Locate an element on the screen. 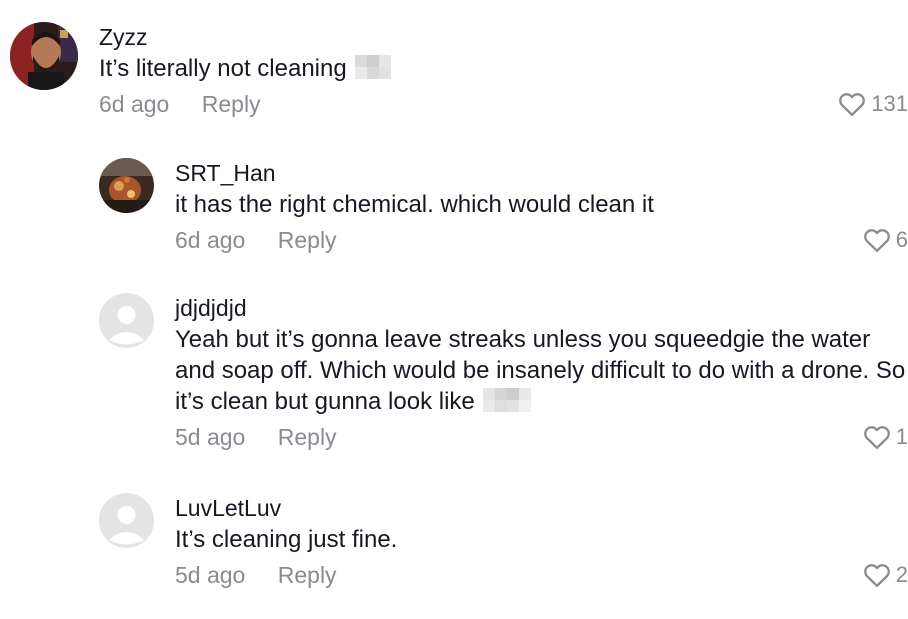 This screenshot has height=619, width=908. like-button: 6 is located at coordinates (885, 240).